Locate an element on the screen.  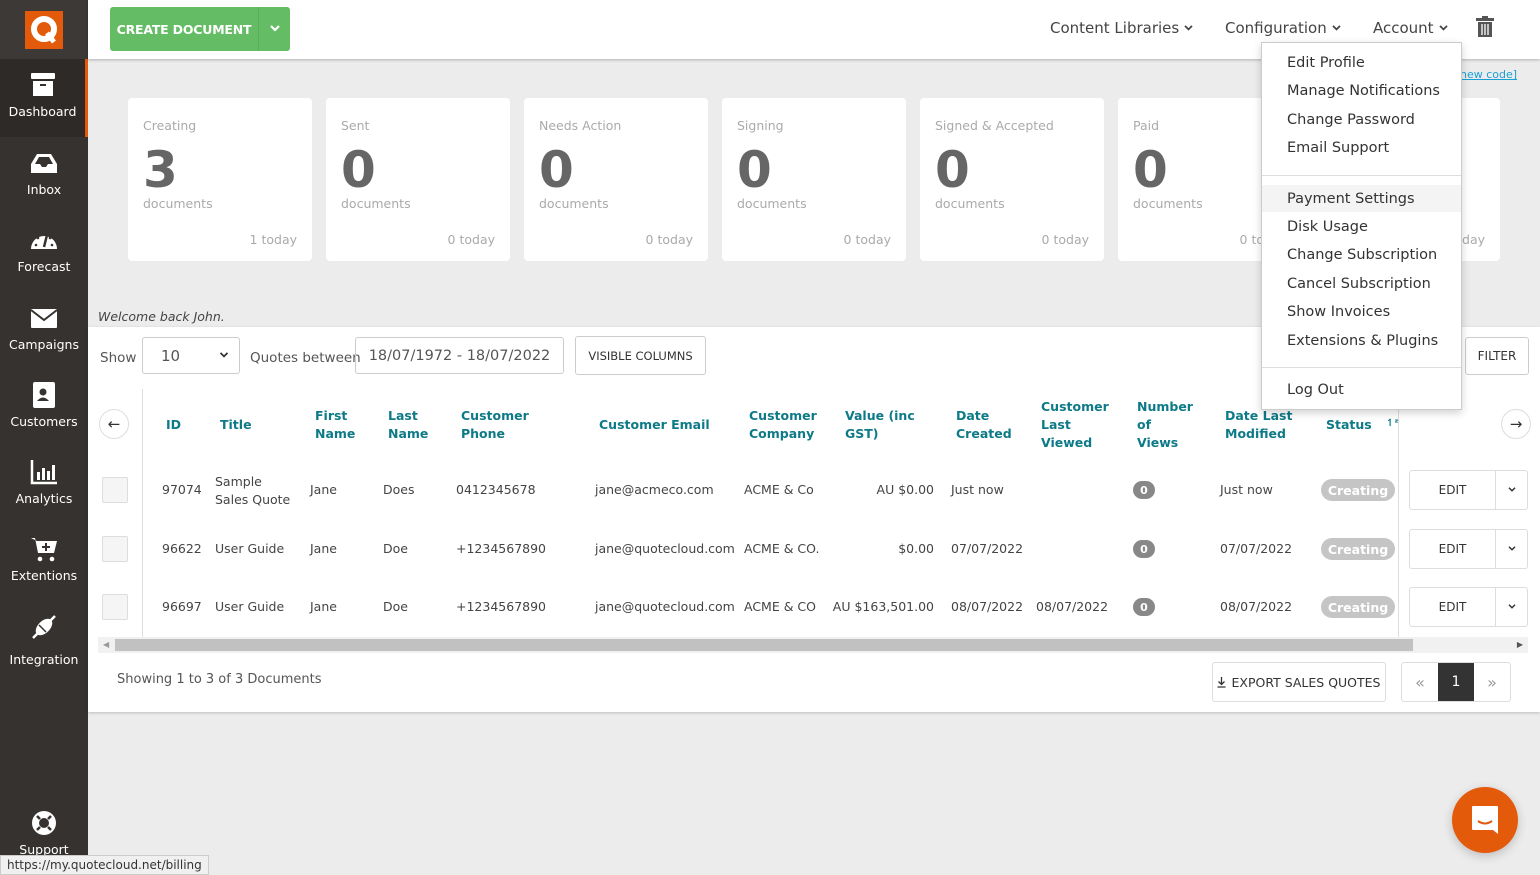
sidebar-item-analytics: Analytics is located at coordinates (44, 481).